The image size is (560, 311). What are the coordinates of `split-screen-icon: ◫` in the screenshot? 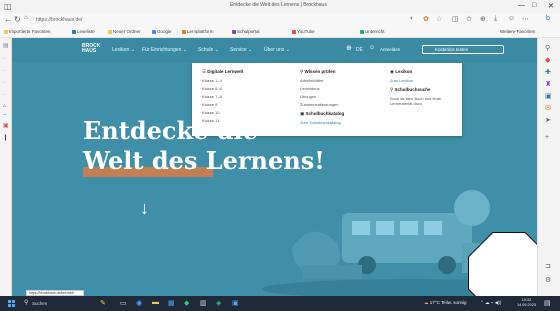 It's located at (455, 19).